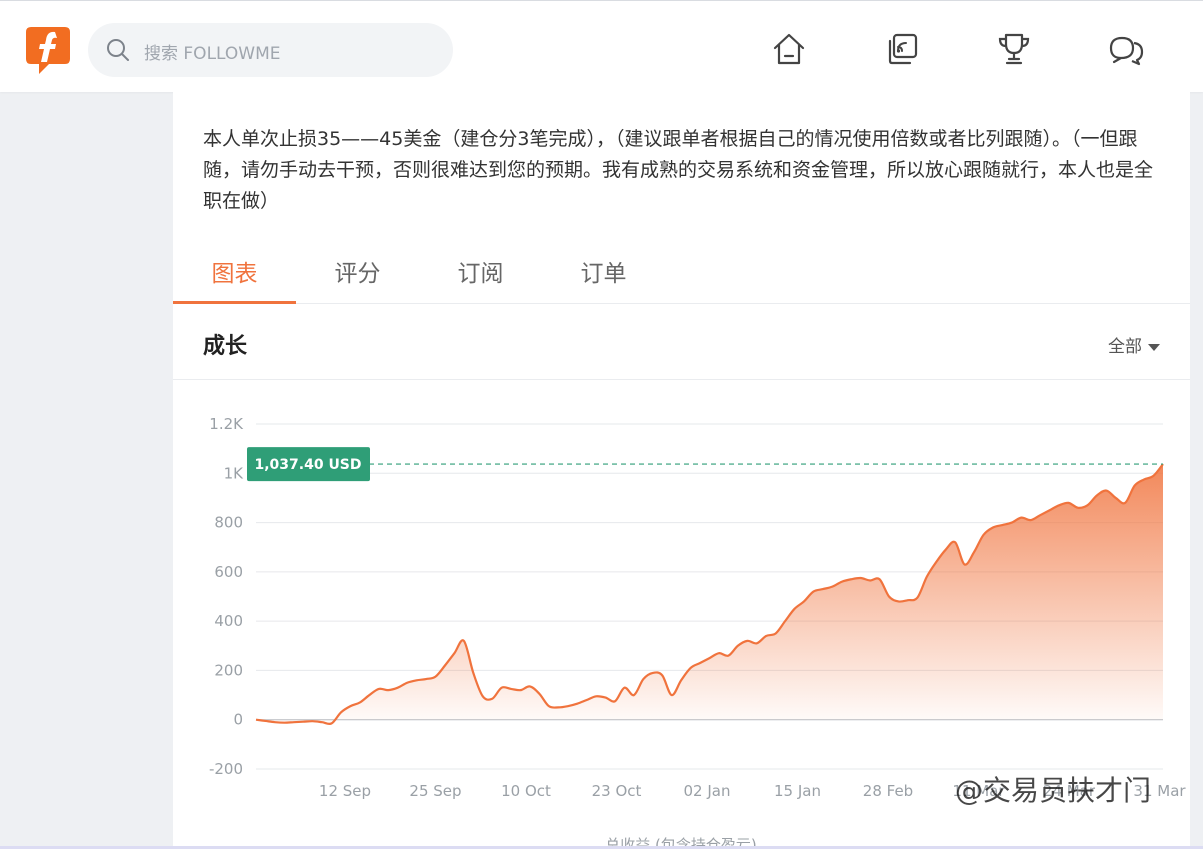  I want to click on trophy-icon, so click(1014, 49).